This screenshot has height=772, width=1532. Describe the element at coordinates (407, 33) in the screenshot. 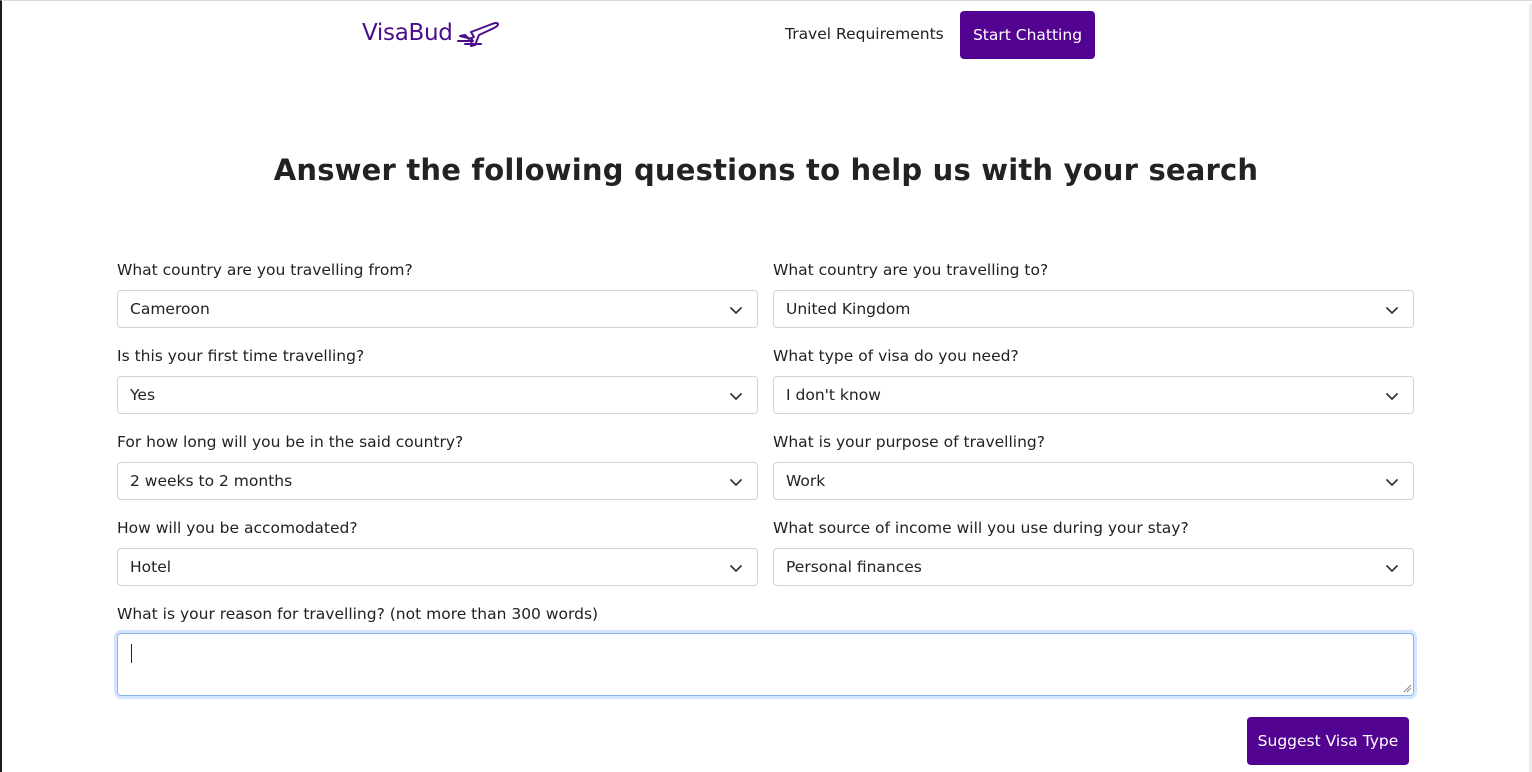

I see `logo-text: VisaBud` at that location.